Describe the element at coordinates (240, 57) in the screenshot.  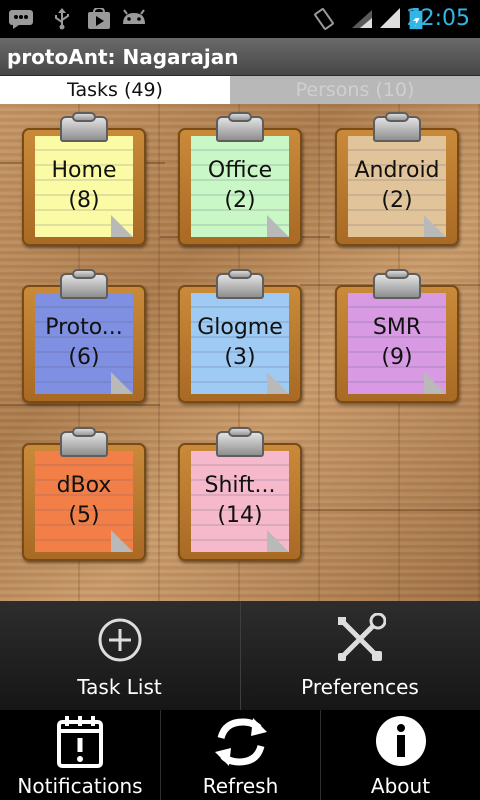
I see `app-title-bar: protoAnt: Nagarajan` at that location.